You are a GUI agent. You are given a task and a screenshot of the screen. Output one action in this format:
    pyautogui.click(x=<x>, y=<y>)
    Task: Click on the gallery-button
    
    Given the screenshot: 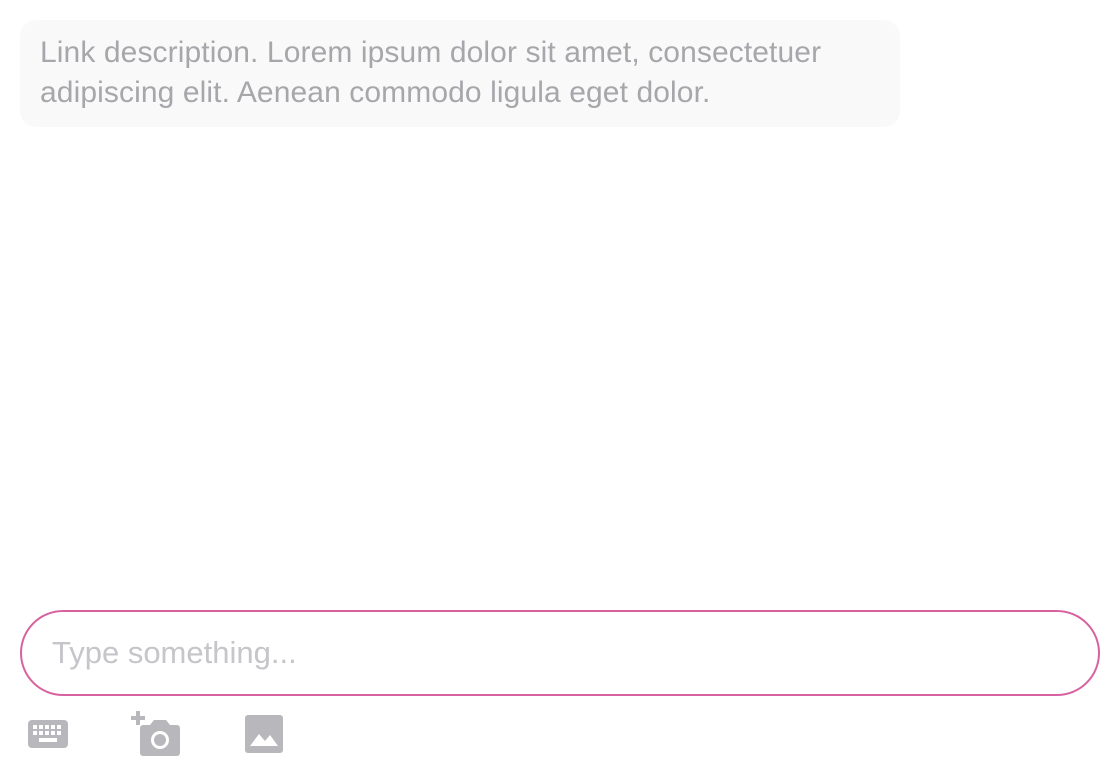 What is the action you would take?
    pyautogui.click(x=264, y=734)
    